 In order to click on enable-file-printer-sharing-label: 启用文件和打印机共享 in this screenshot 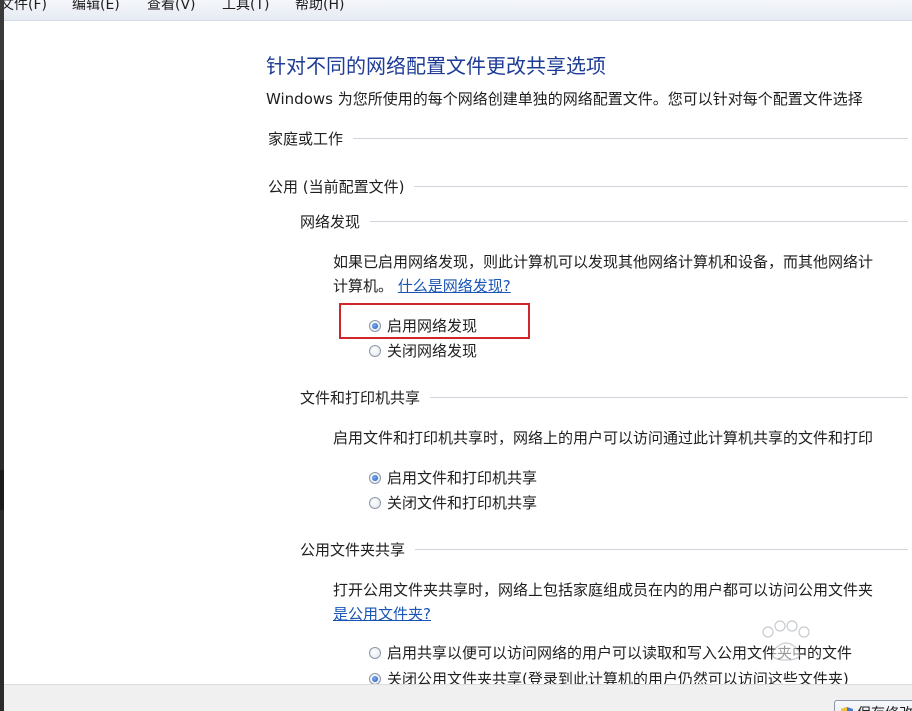, I will do `click(462, 478)`.